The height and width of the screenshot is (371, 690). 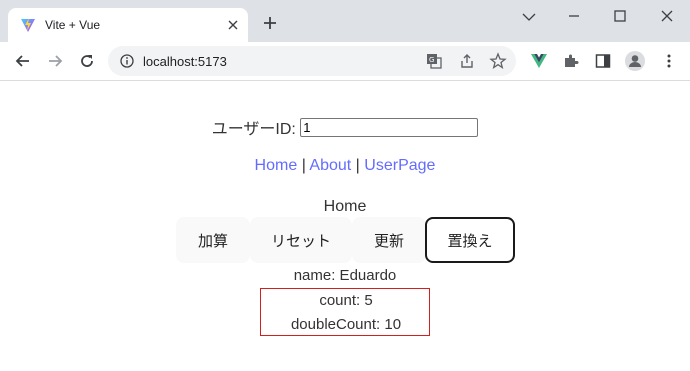 What do you see at coordinates (233, 25) in the screenshot?
I see `close-icon` at bounding box center [233, 25].